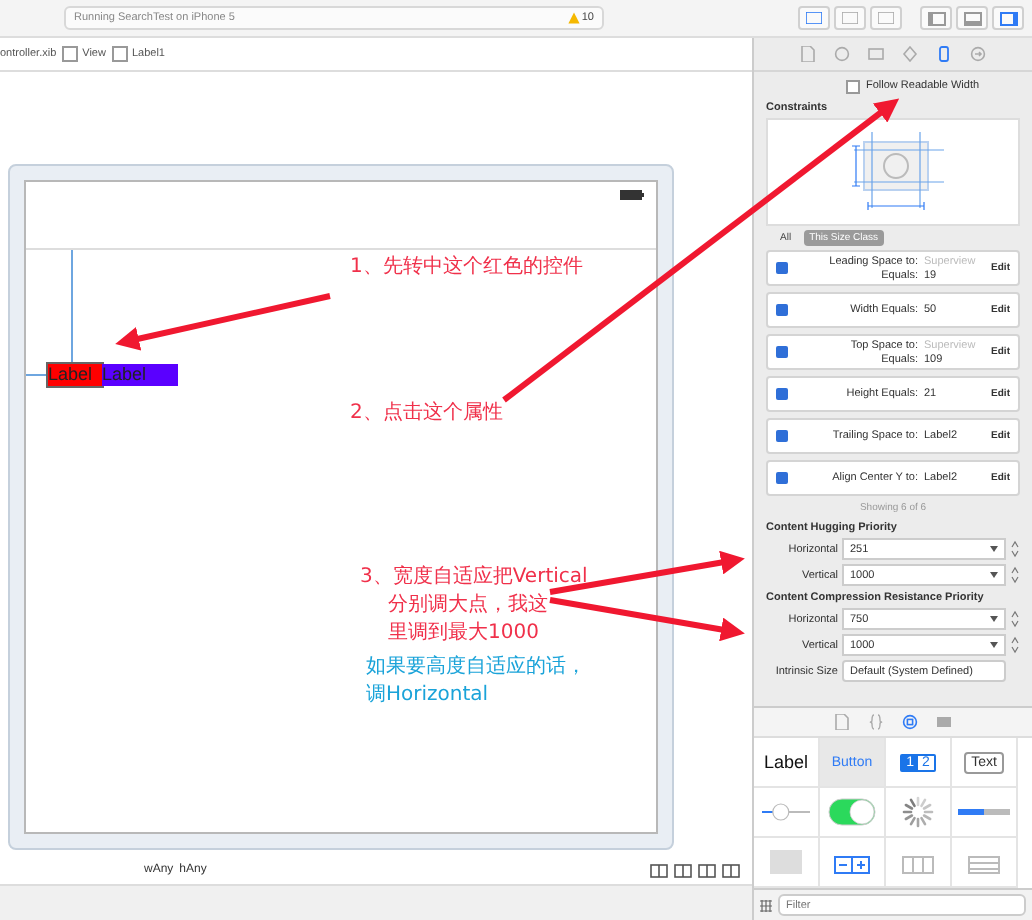  Describe the element at coordinates (944, 54) in the screenshot. I see `size-icon` at that location.